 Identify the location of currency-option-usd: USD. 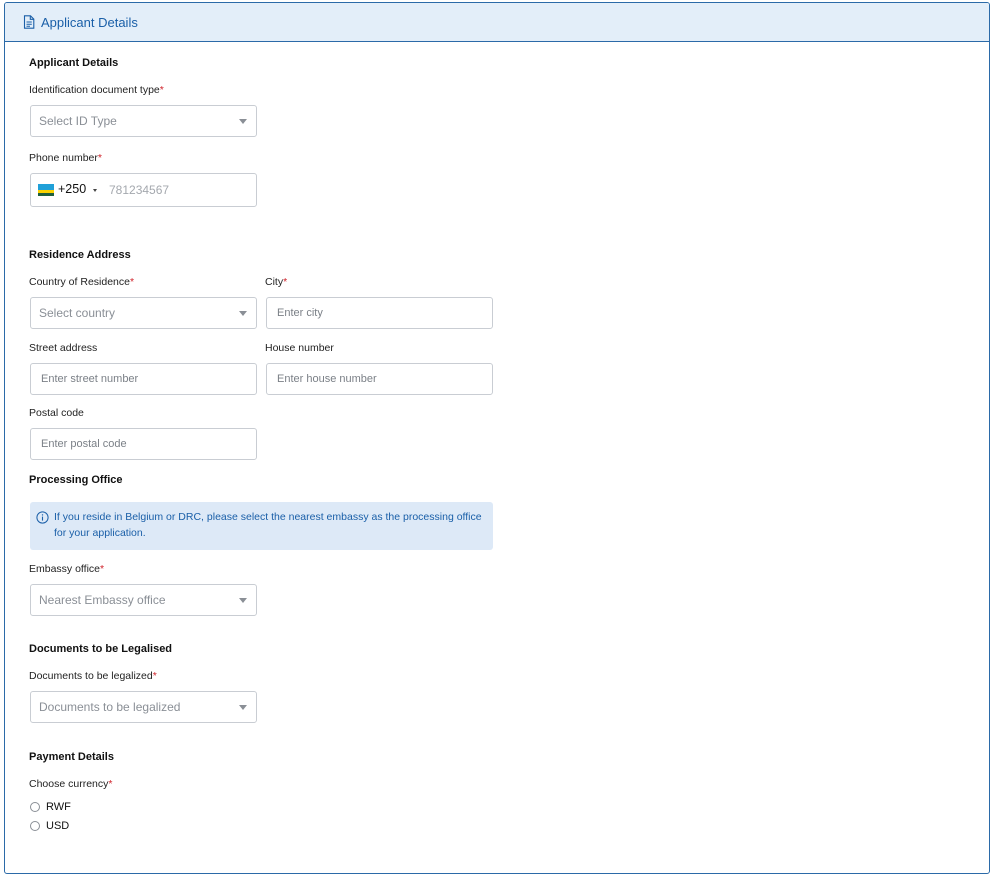
(49, 826).